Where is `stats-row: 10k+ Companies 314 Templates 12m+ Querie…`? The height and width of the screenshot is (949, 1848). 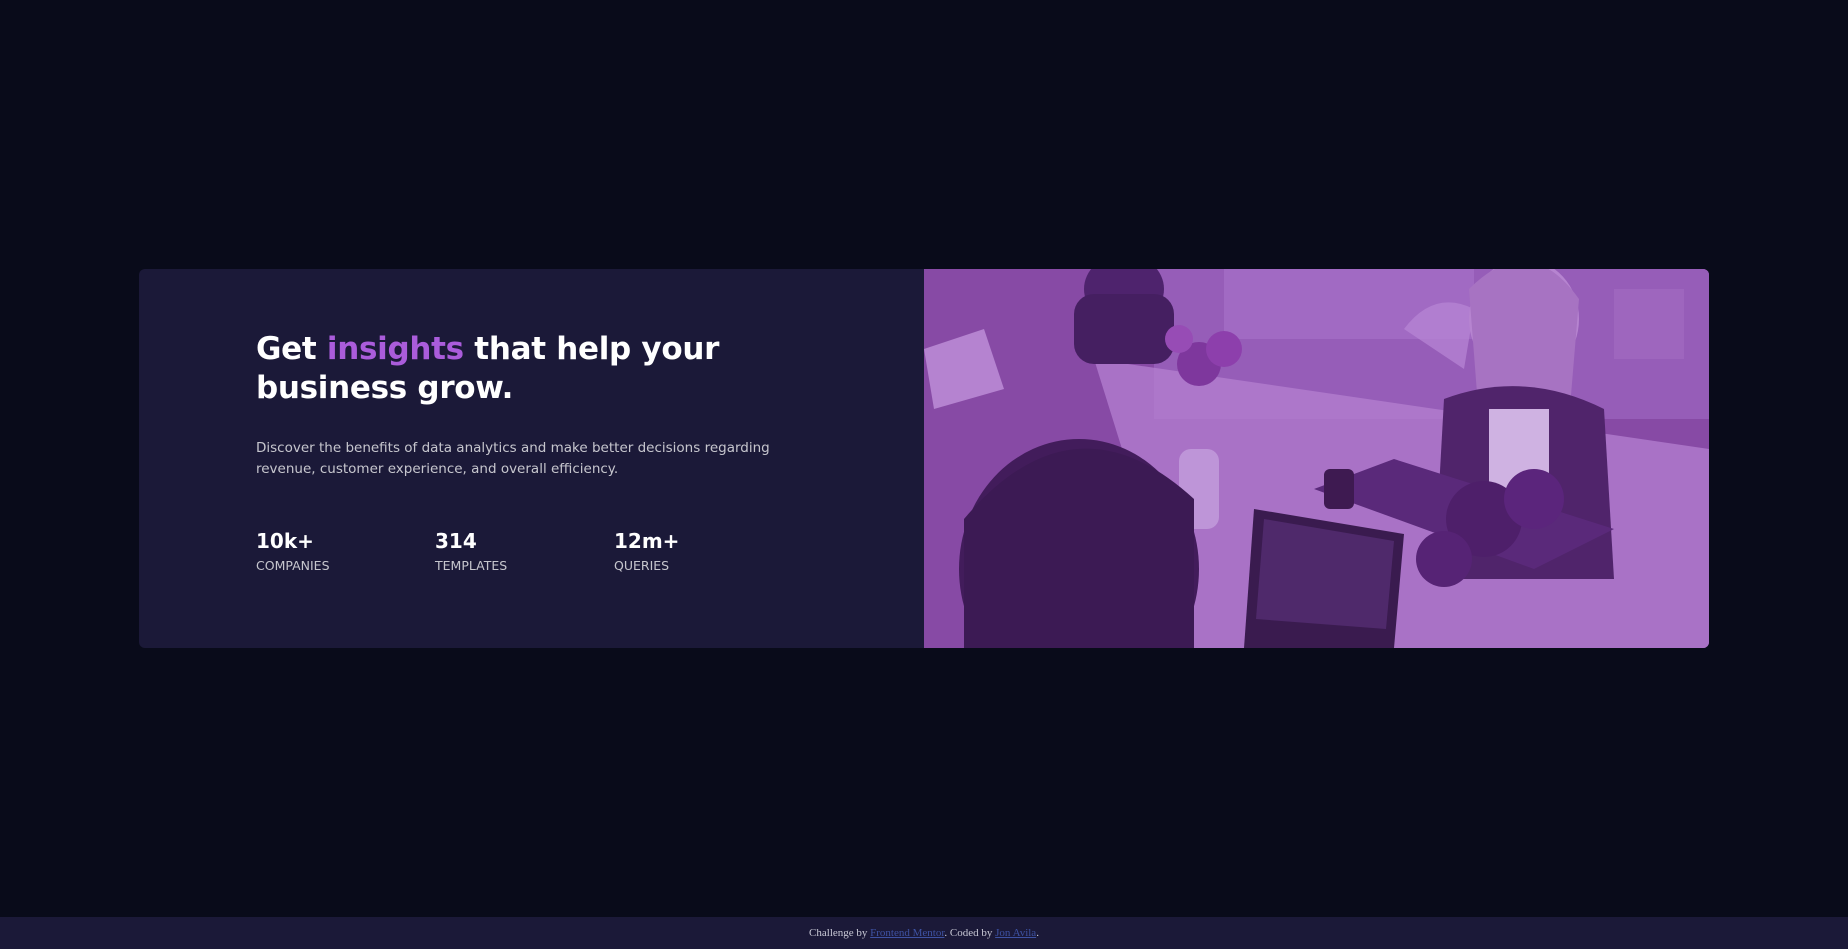
stats-row: 10k+ Companies 314 Templates 12m+ Querie… is located at coordinates (590, 551).